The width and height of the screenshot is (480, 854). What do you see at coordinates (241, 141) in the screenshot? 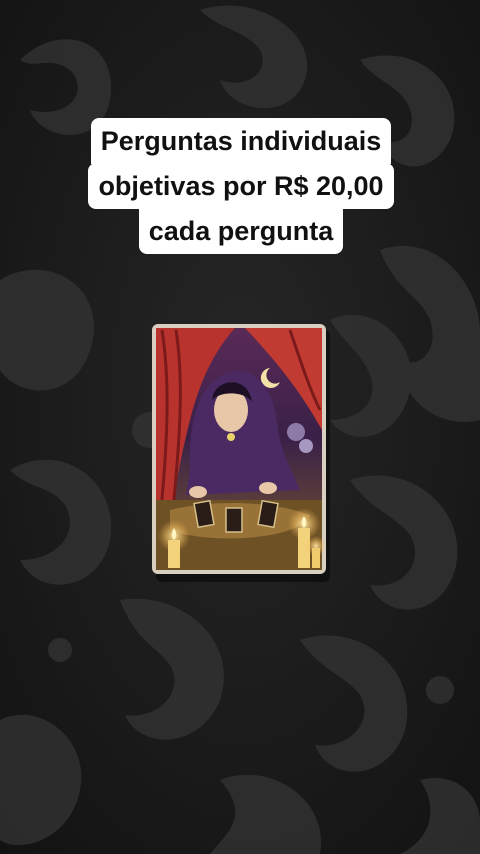
I see `caption-line-1: Perguntas individuais` at bounding box center [241, 141].